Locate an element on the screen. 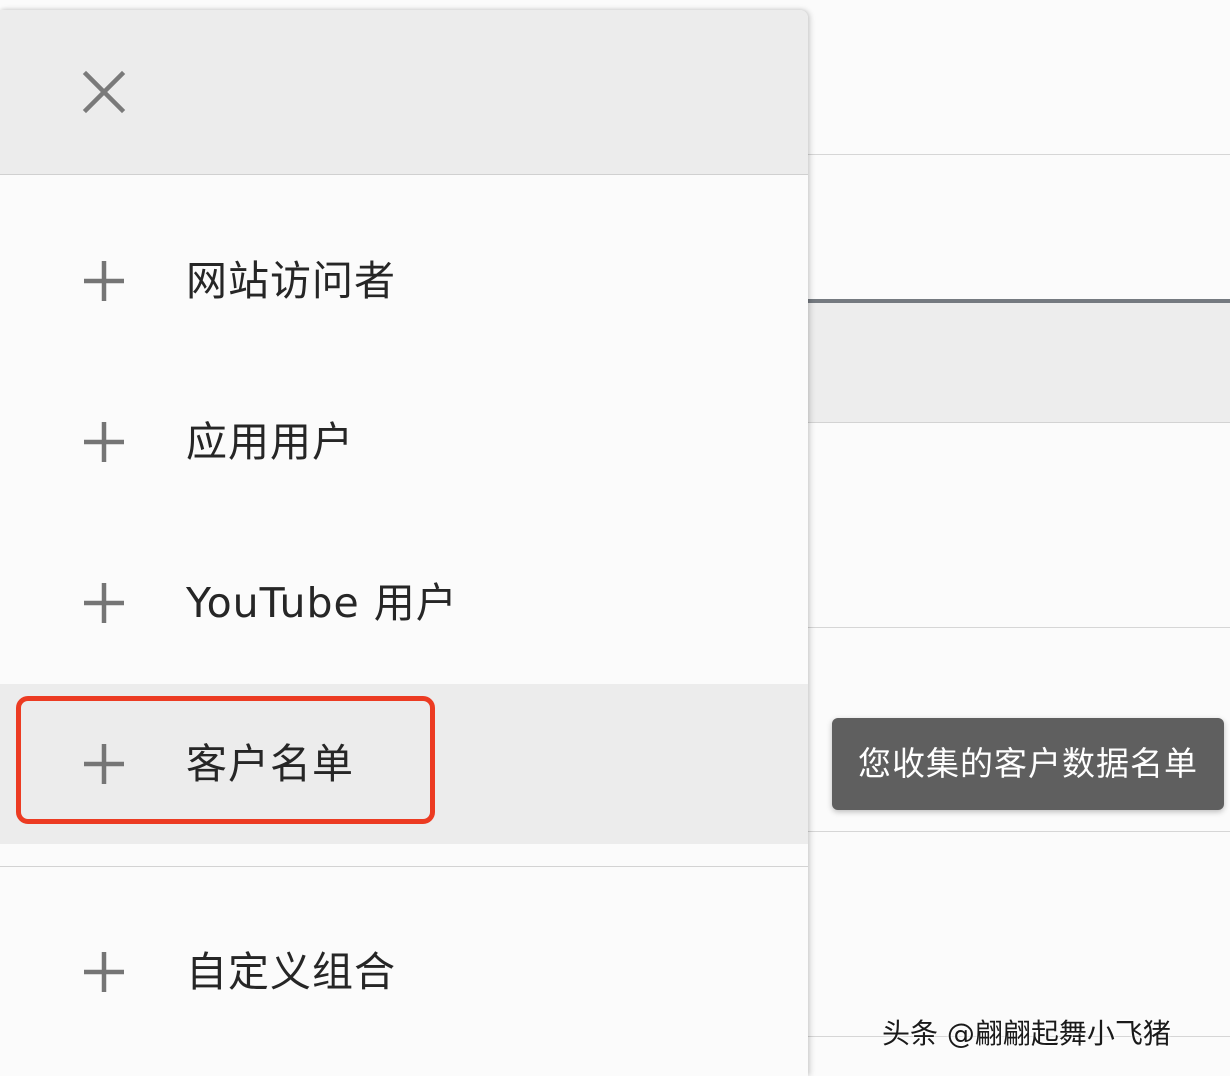 This screenshot has height=1076, width=1230. menu-item-label: 网站访问者 is located at coordinates (291, 281).